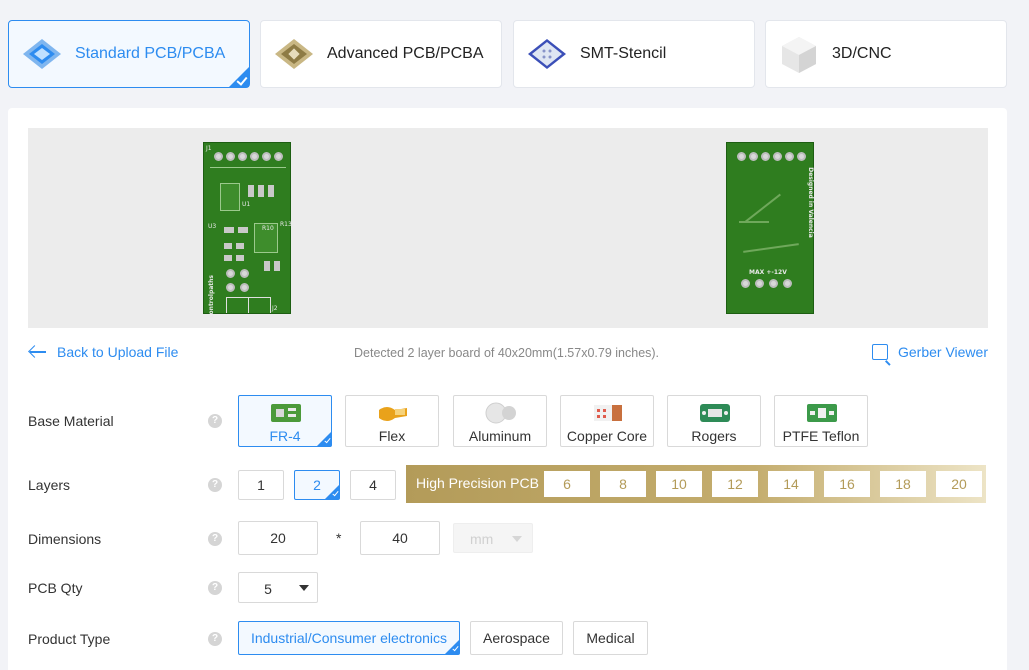 The image size is (1029, 670). What do you see at coordinates (268, 589) in the screenshot?
I see `qty-value: 5` at bounding box center [268, 589].